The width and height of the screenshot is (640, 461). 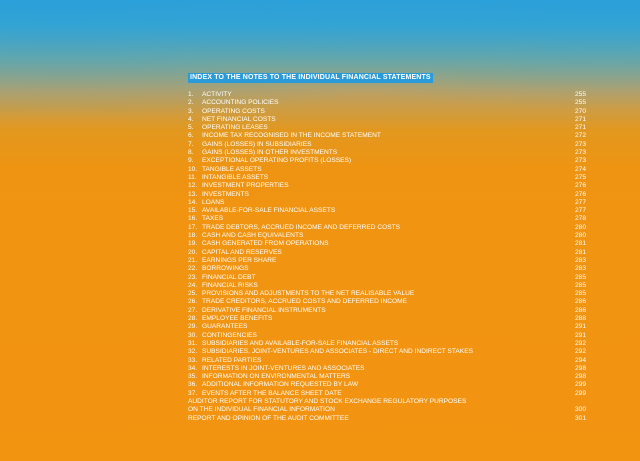 I want to click on index-entry: 20. CAPITAL AND RESERVES 281, so click(x=387, y=253).